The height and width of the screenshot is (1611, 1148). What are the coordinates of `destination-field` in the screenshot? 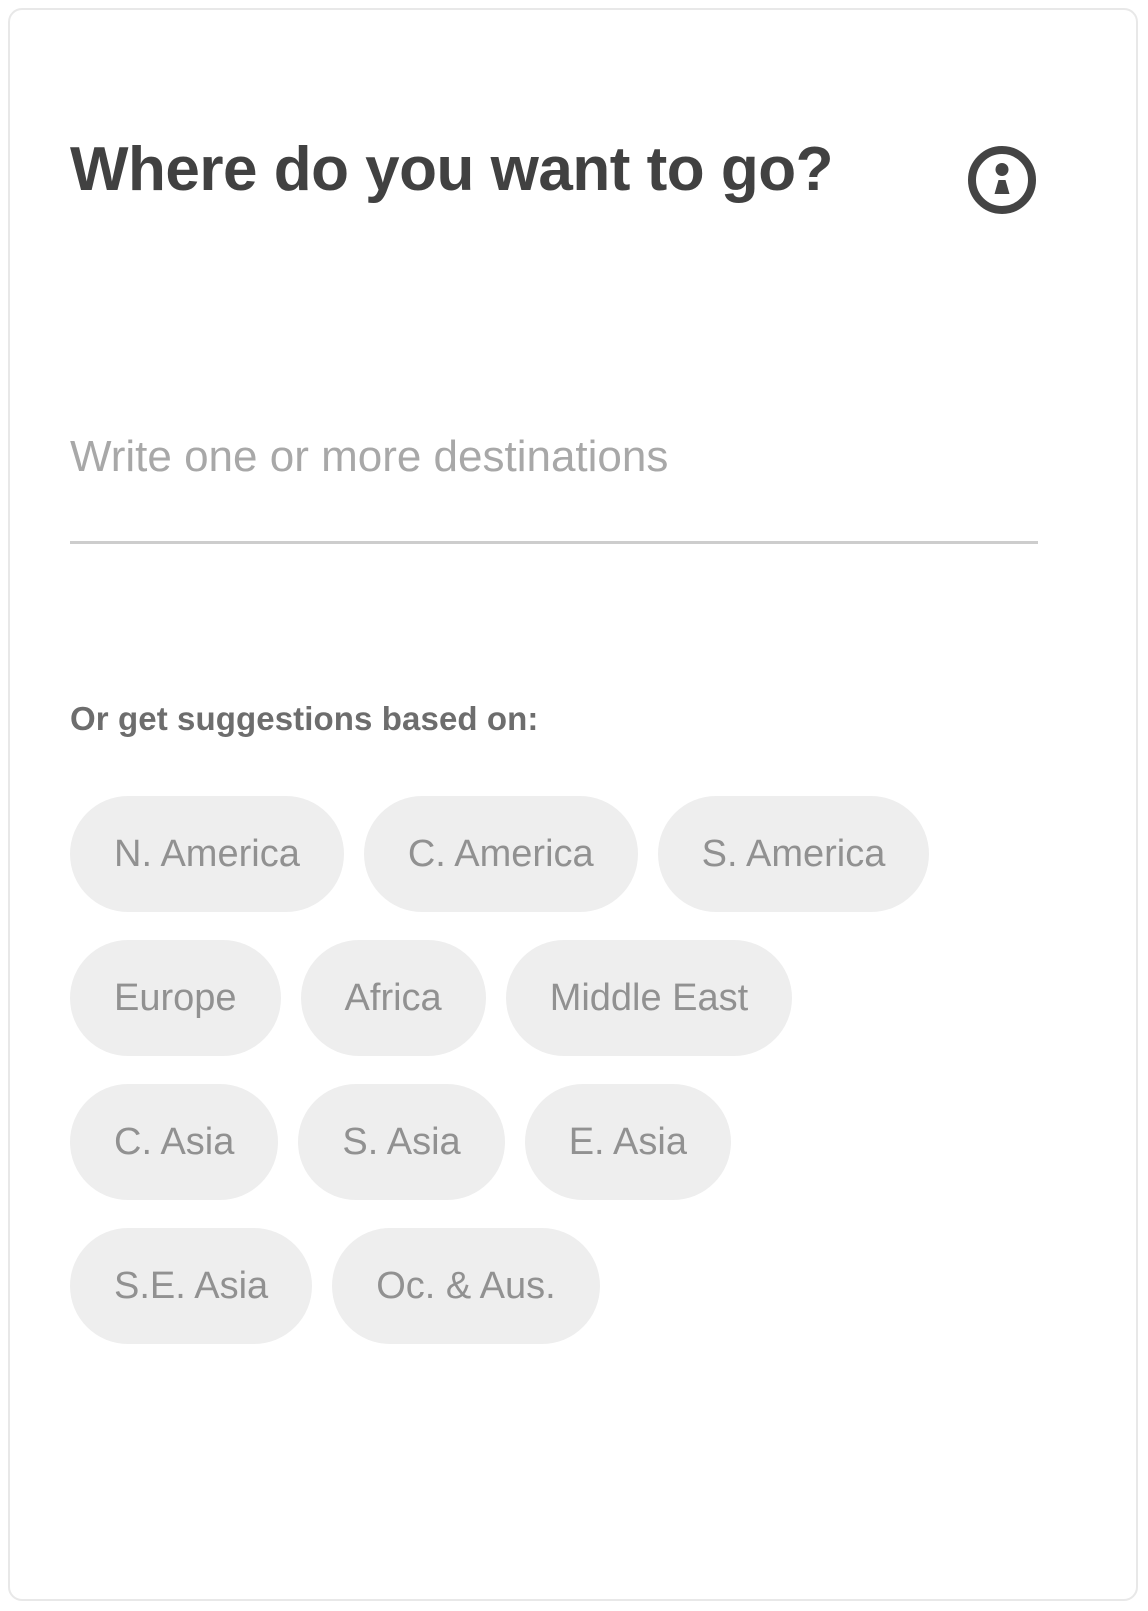 It's located at (554, 486).